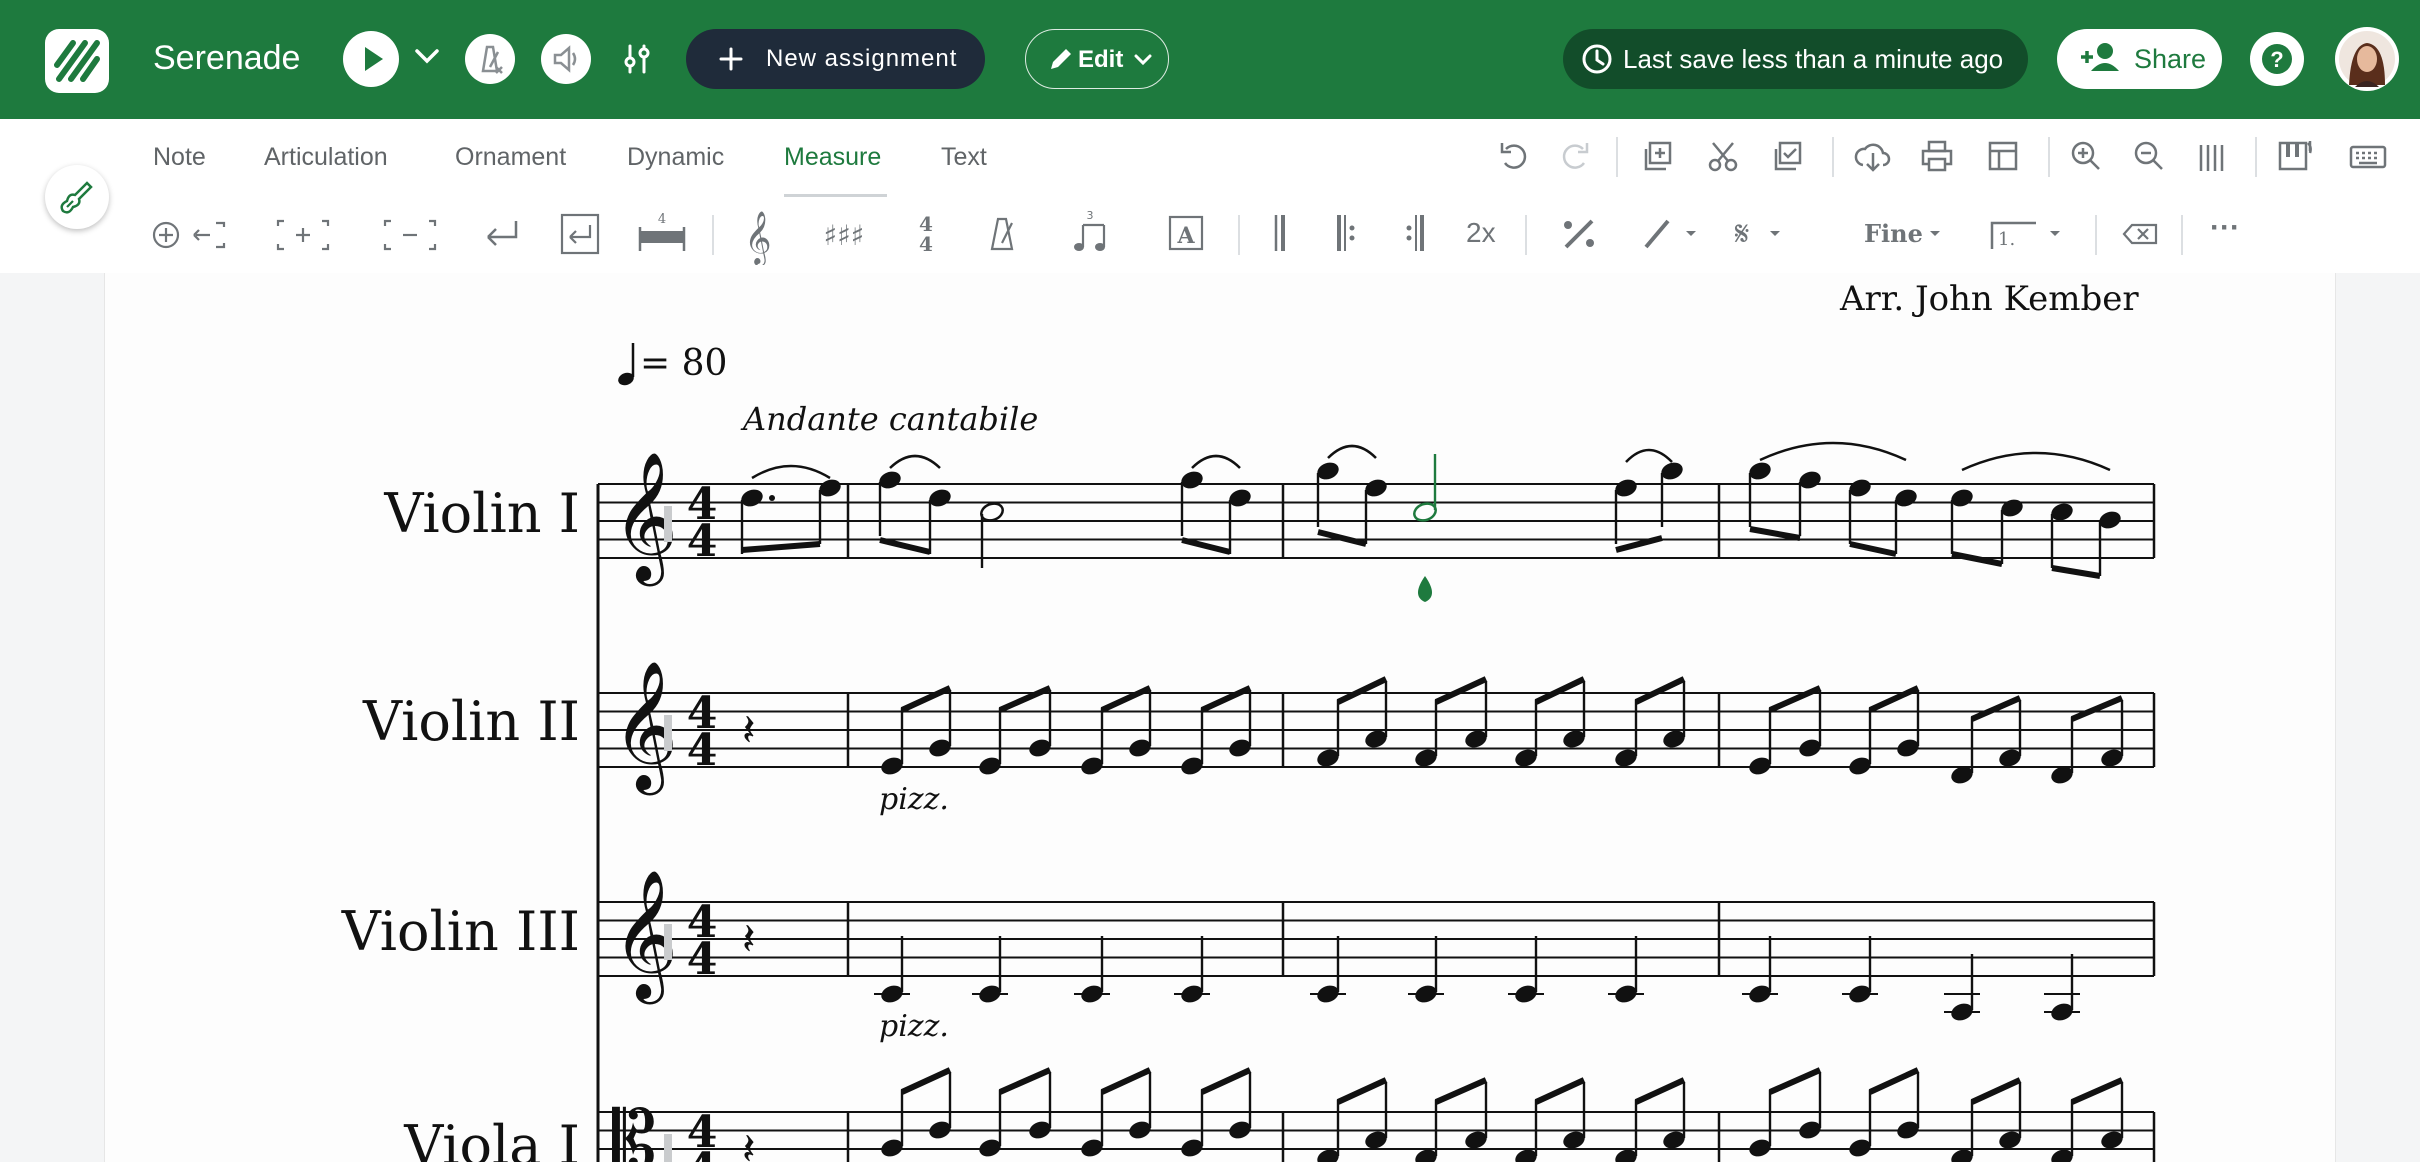 This screenshot has height=1162, width=2420. What do you see at coordinates (634, 1128) in the screenshot?
I see `alto-clef: 𝄡` at bounding box center [634, 1128].